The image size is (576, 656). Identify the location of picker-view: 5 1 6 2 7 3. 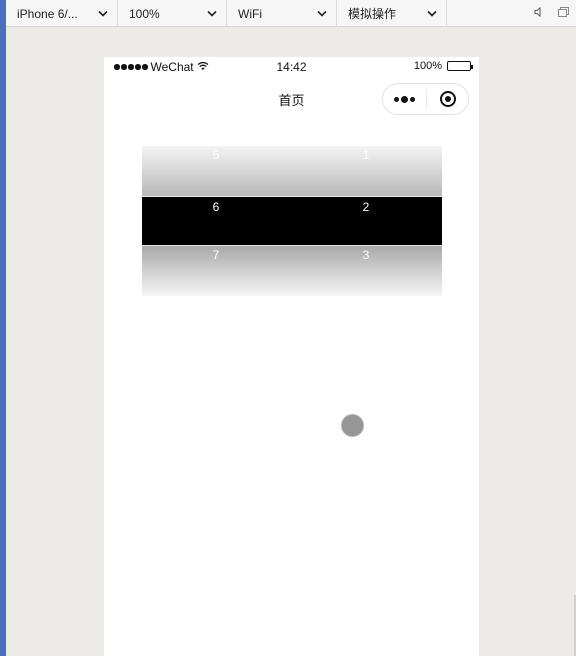
(292, 221).